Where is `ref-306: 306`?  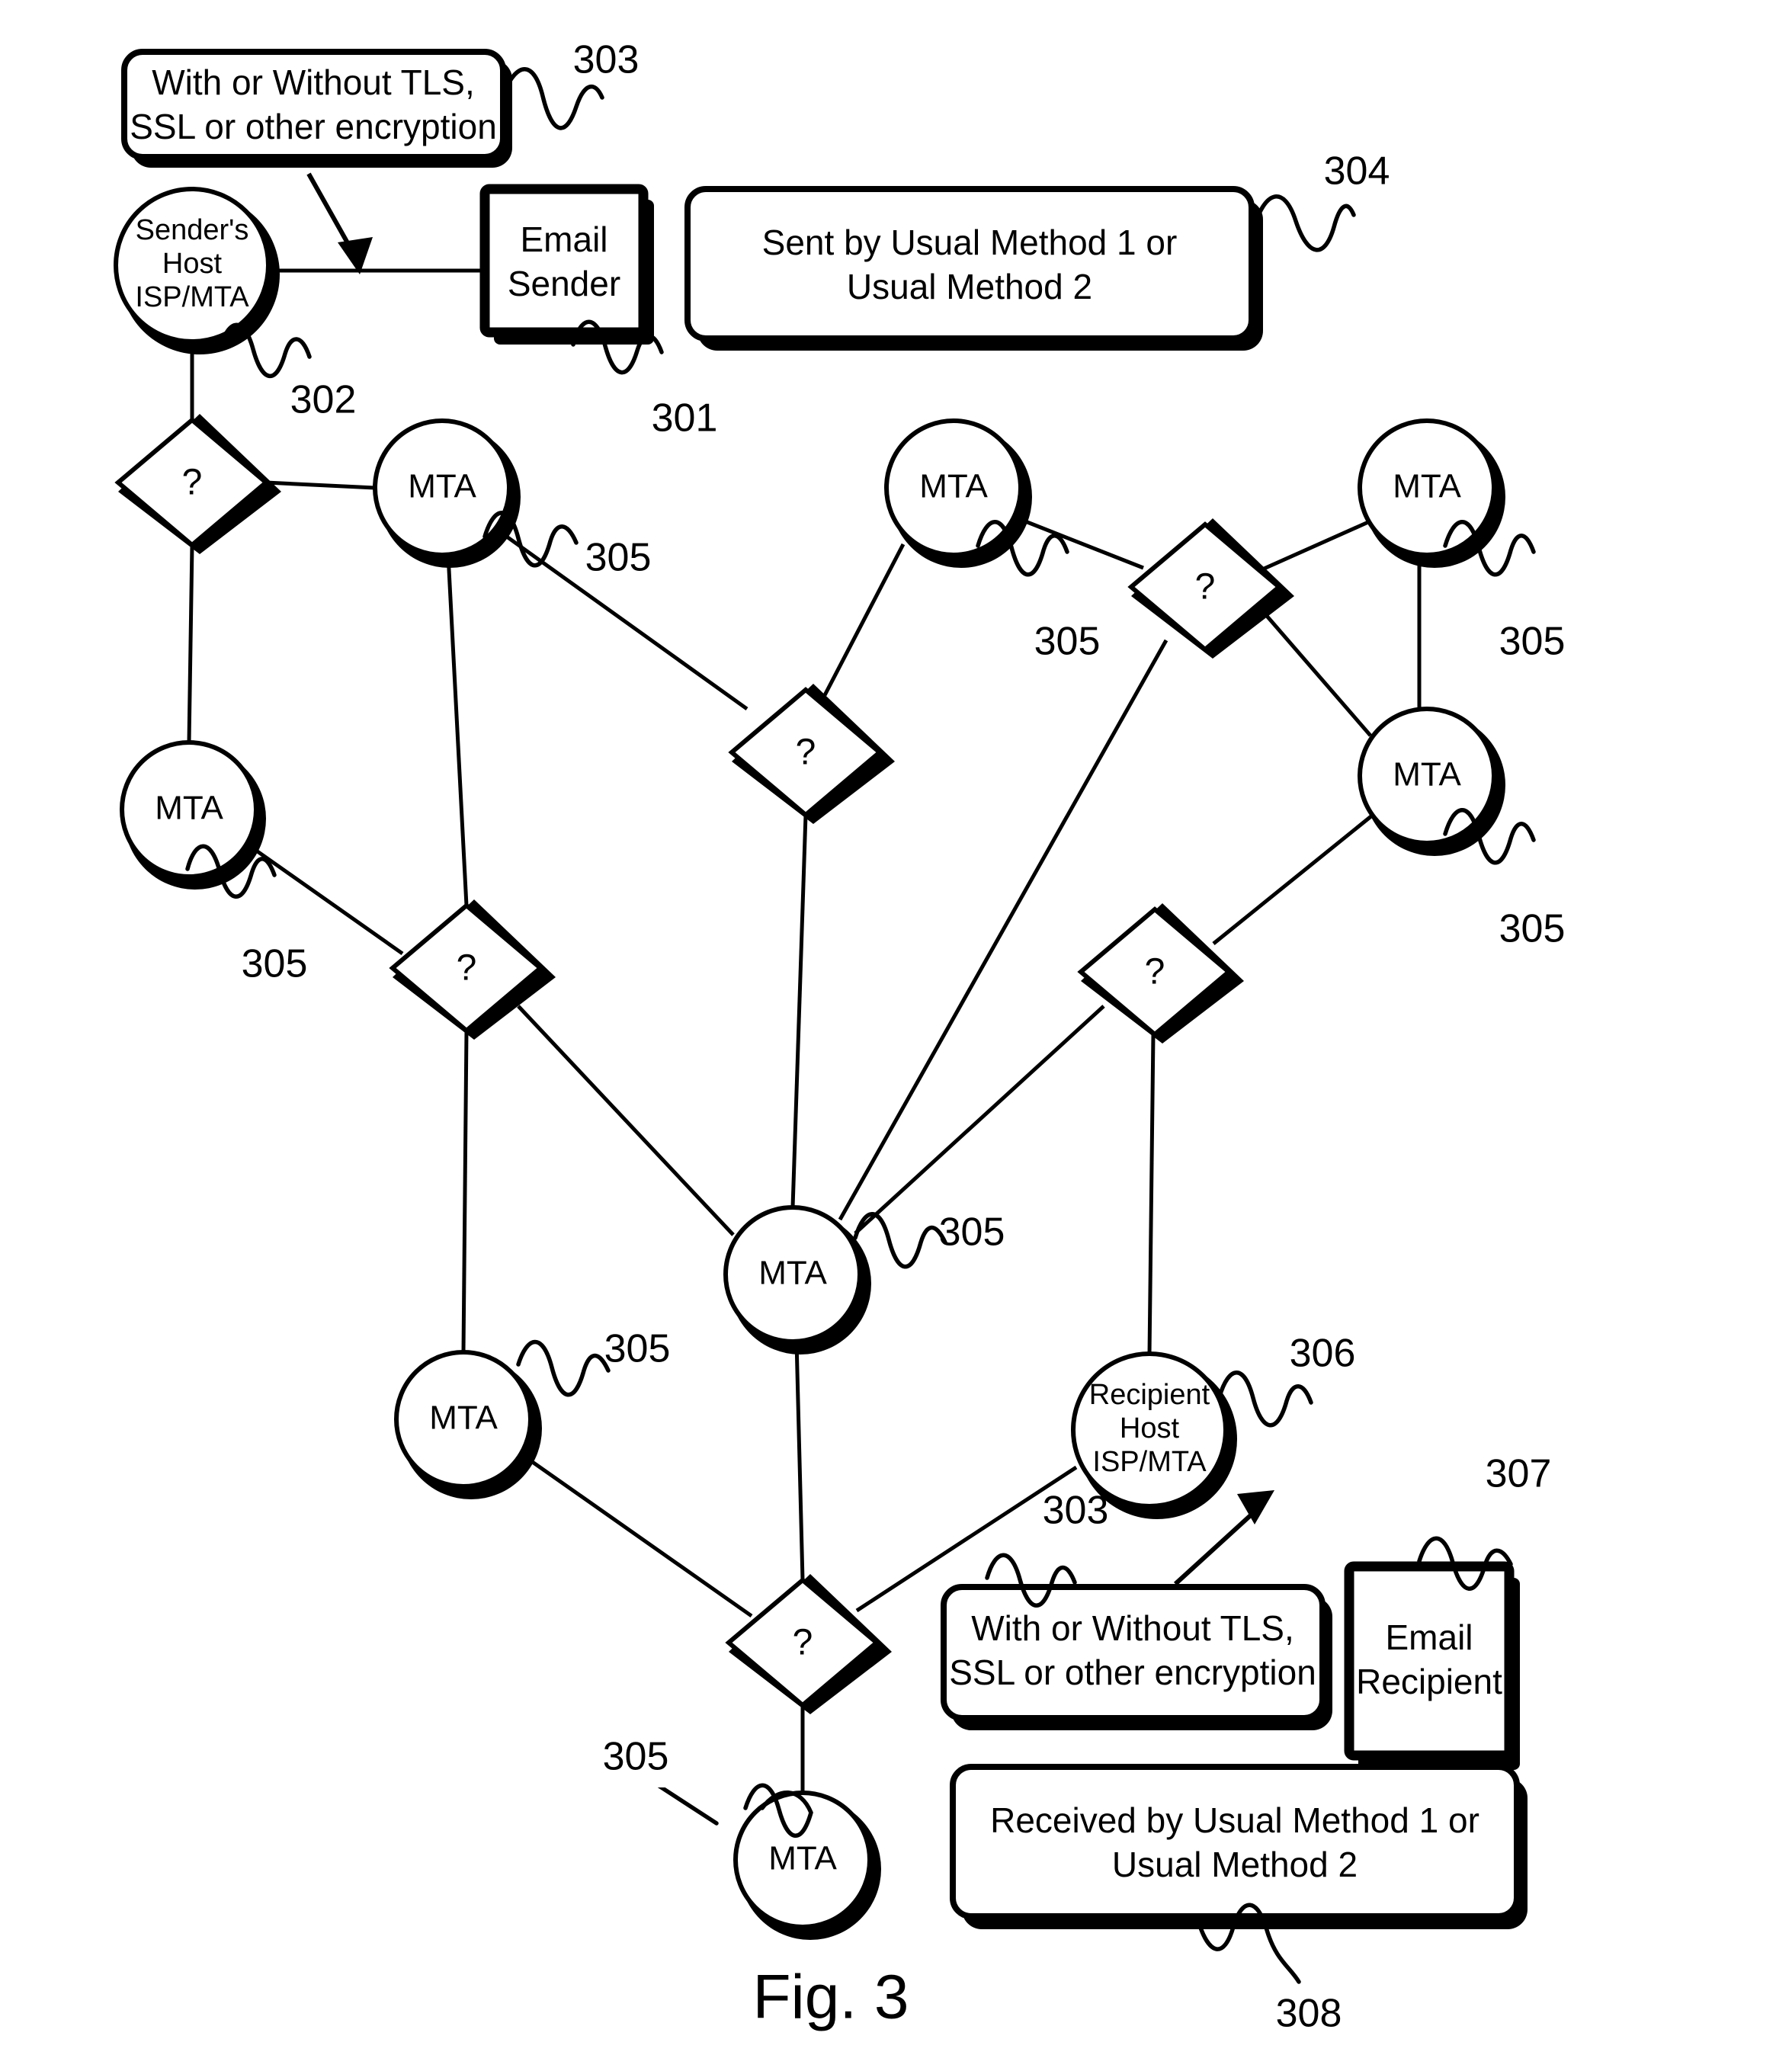 ref-306: 306 is located at coordinates (1323, 1354).